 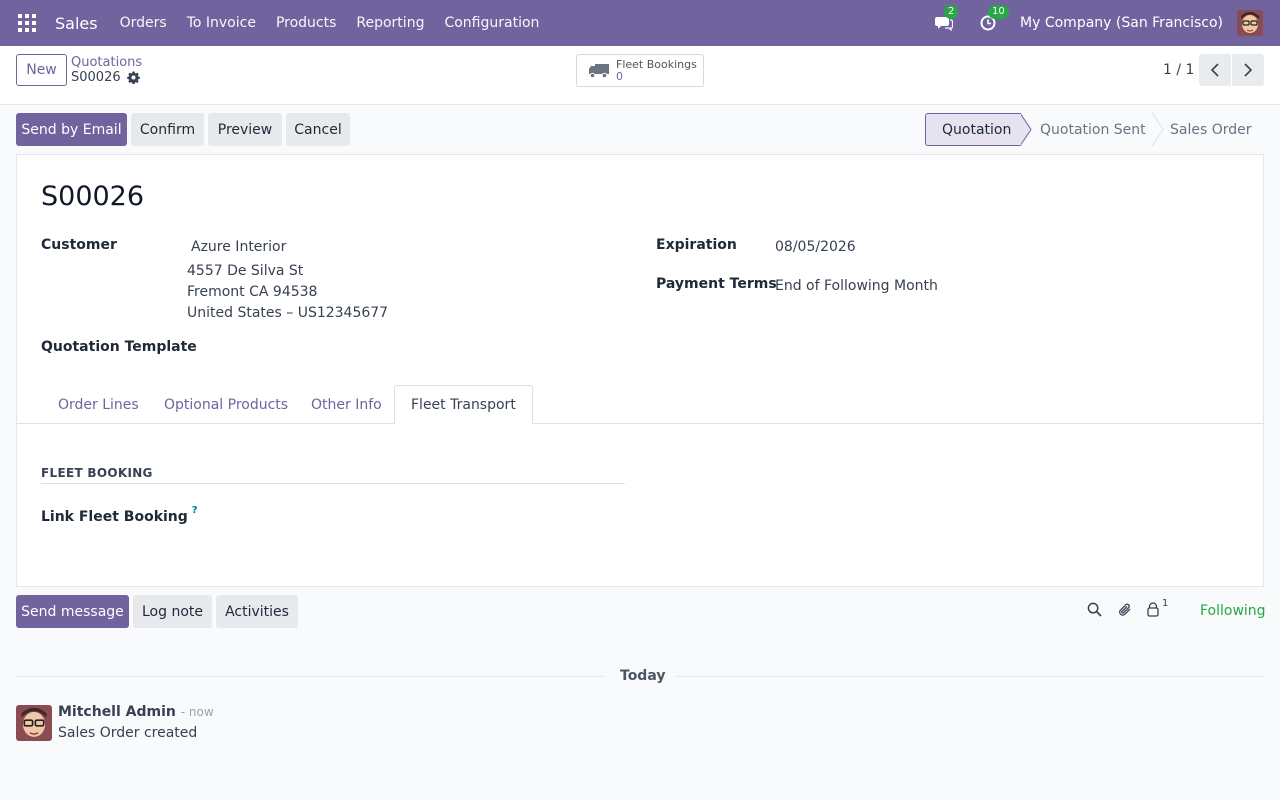 I want to click on pager-next-button, so click(x=1248, y=70).